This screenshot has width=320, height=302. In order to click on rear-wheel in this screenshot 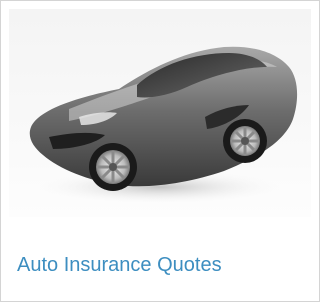, I will do `click(245, 141)`.